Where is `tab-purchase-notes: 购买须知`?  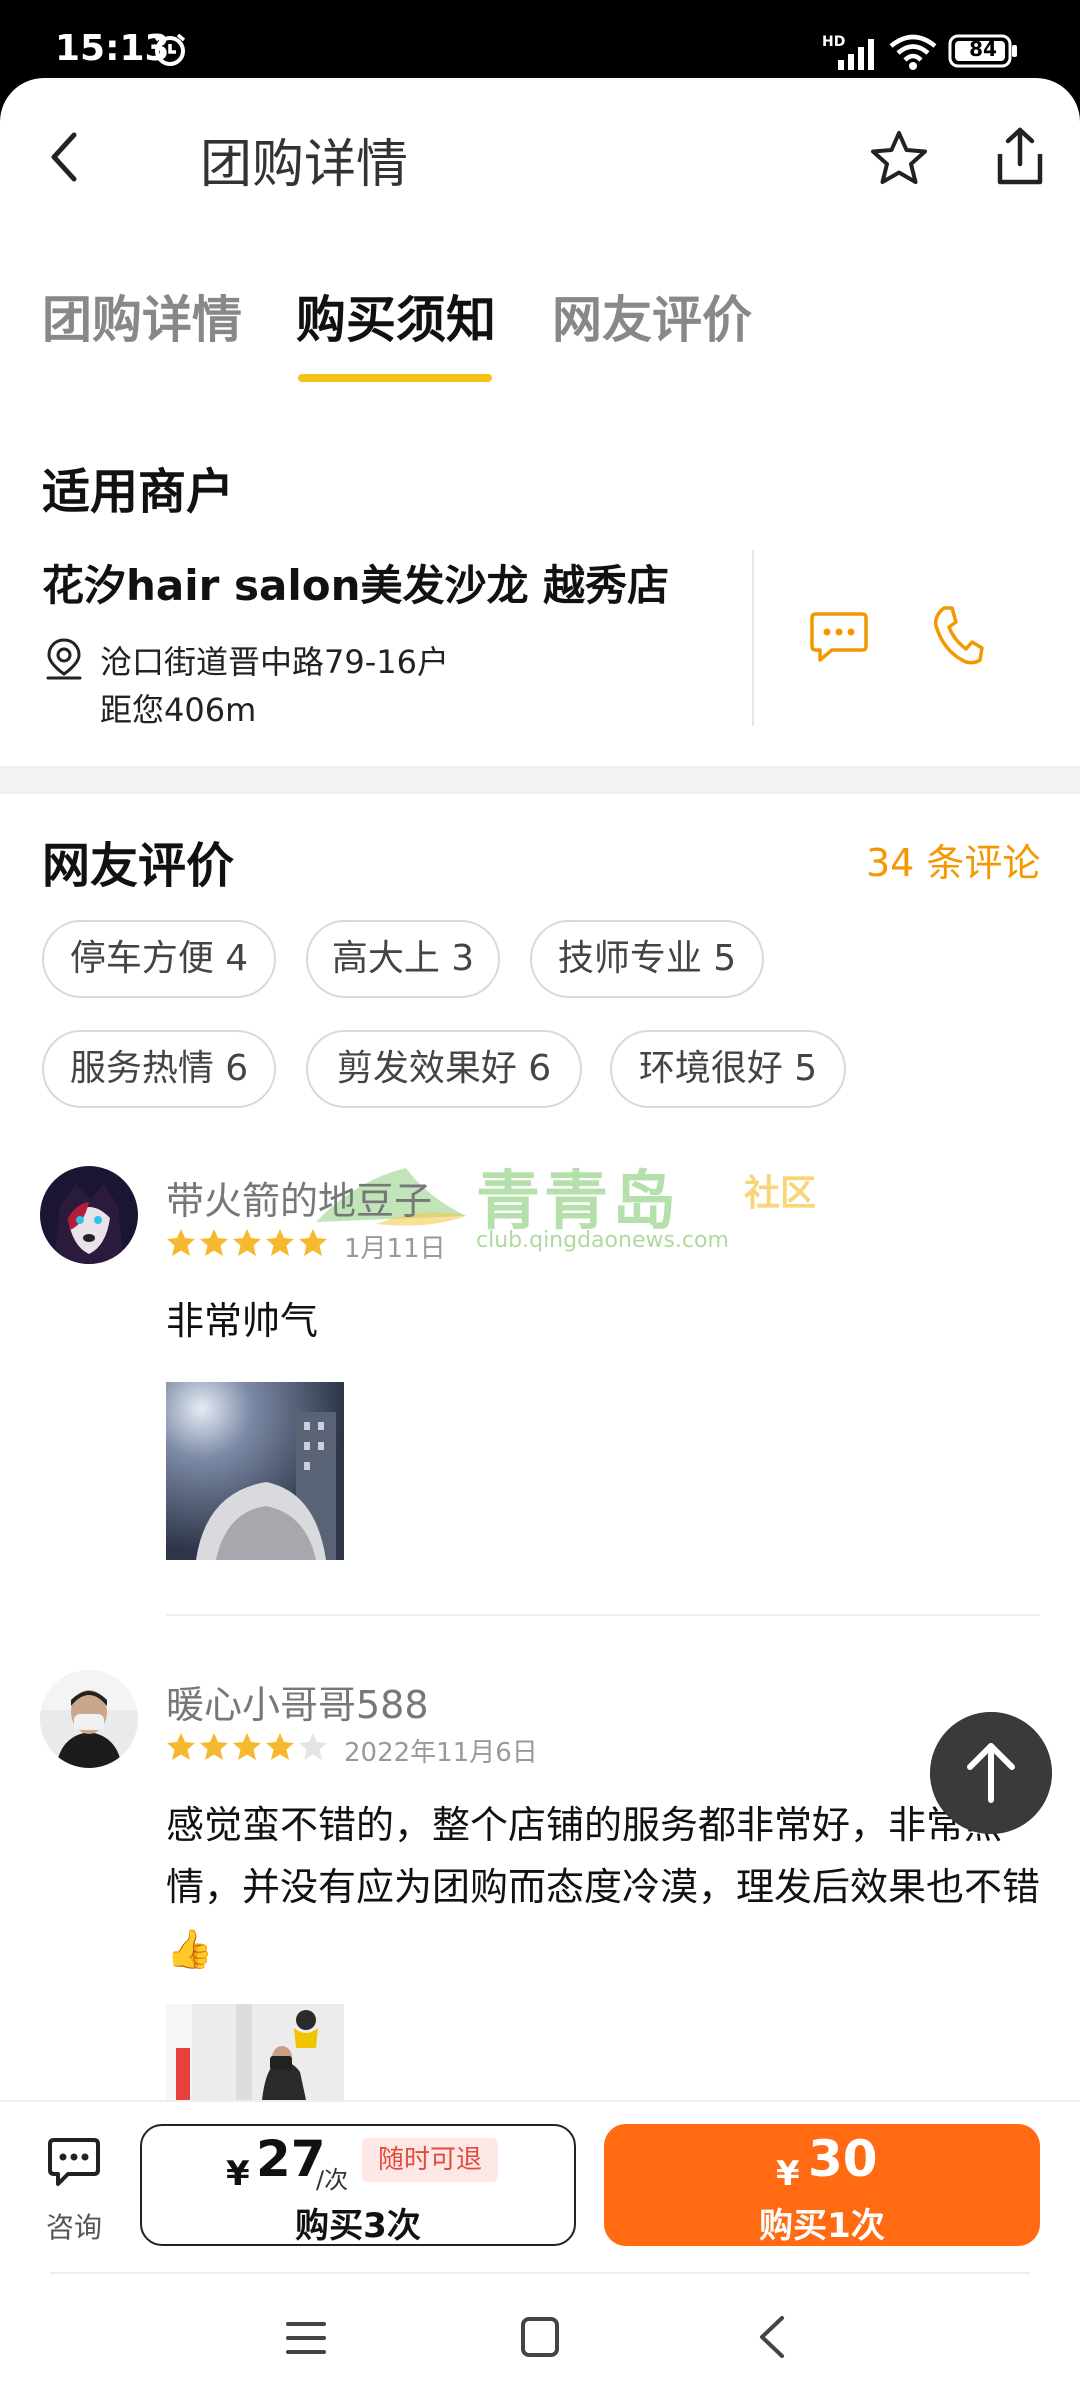 tab-purchase-notes: 购买须知 is located at coordinates (396, 316).